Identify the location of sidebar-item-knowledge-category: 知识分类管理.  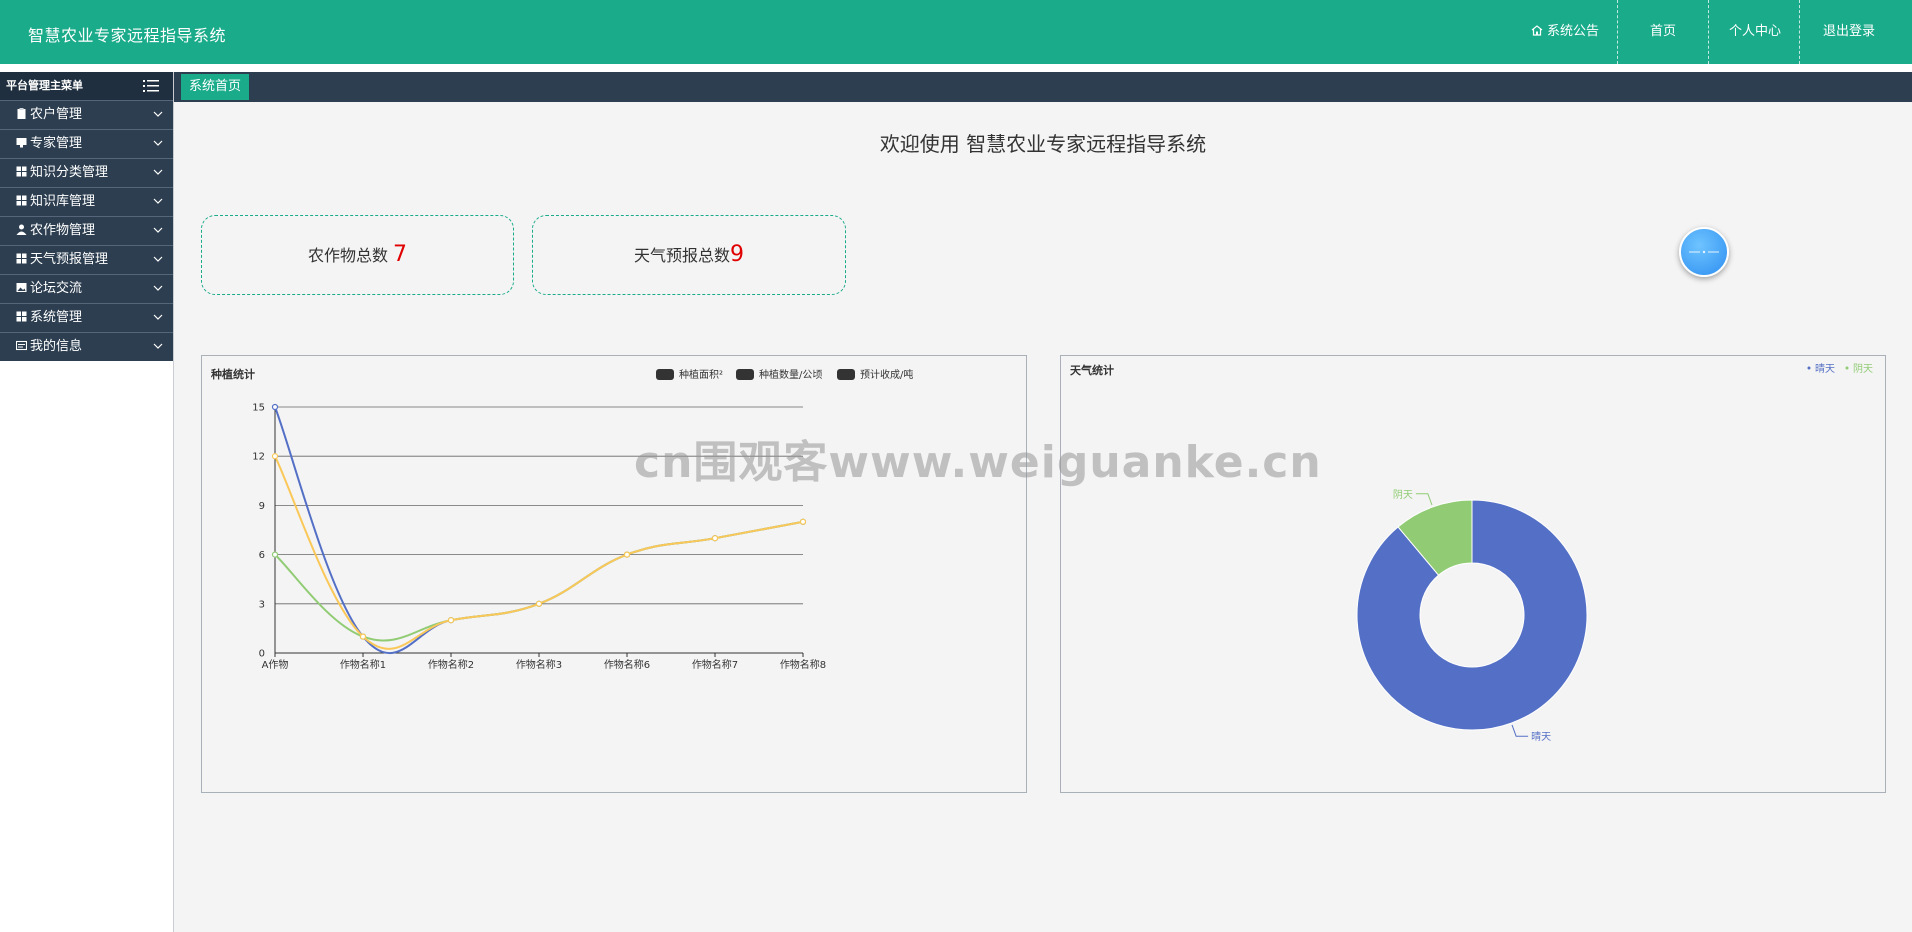
(86, 172).